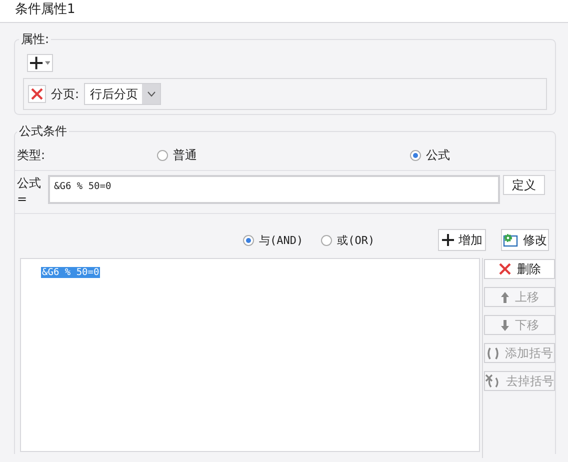  Describe the element at coordinates (505, 297) in the screenshot. I see `arrow-up-icon` at that location.